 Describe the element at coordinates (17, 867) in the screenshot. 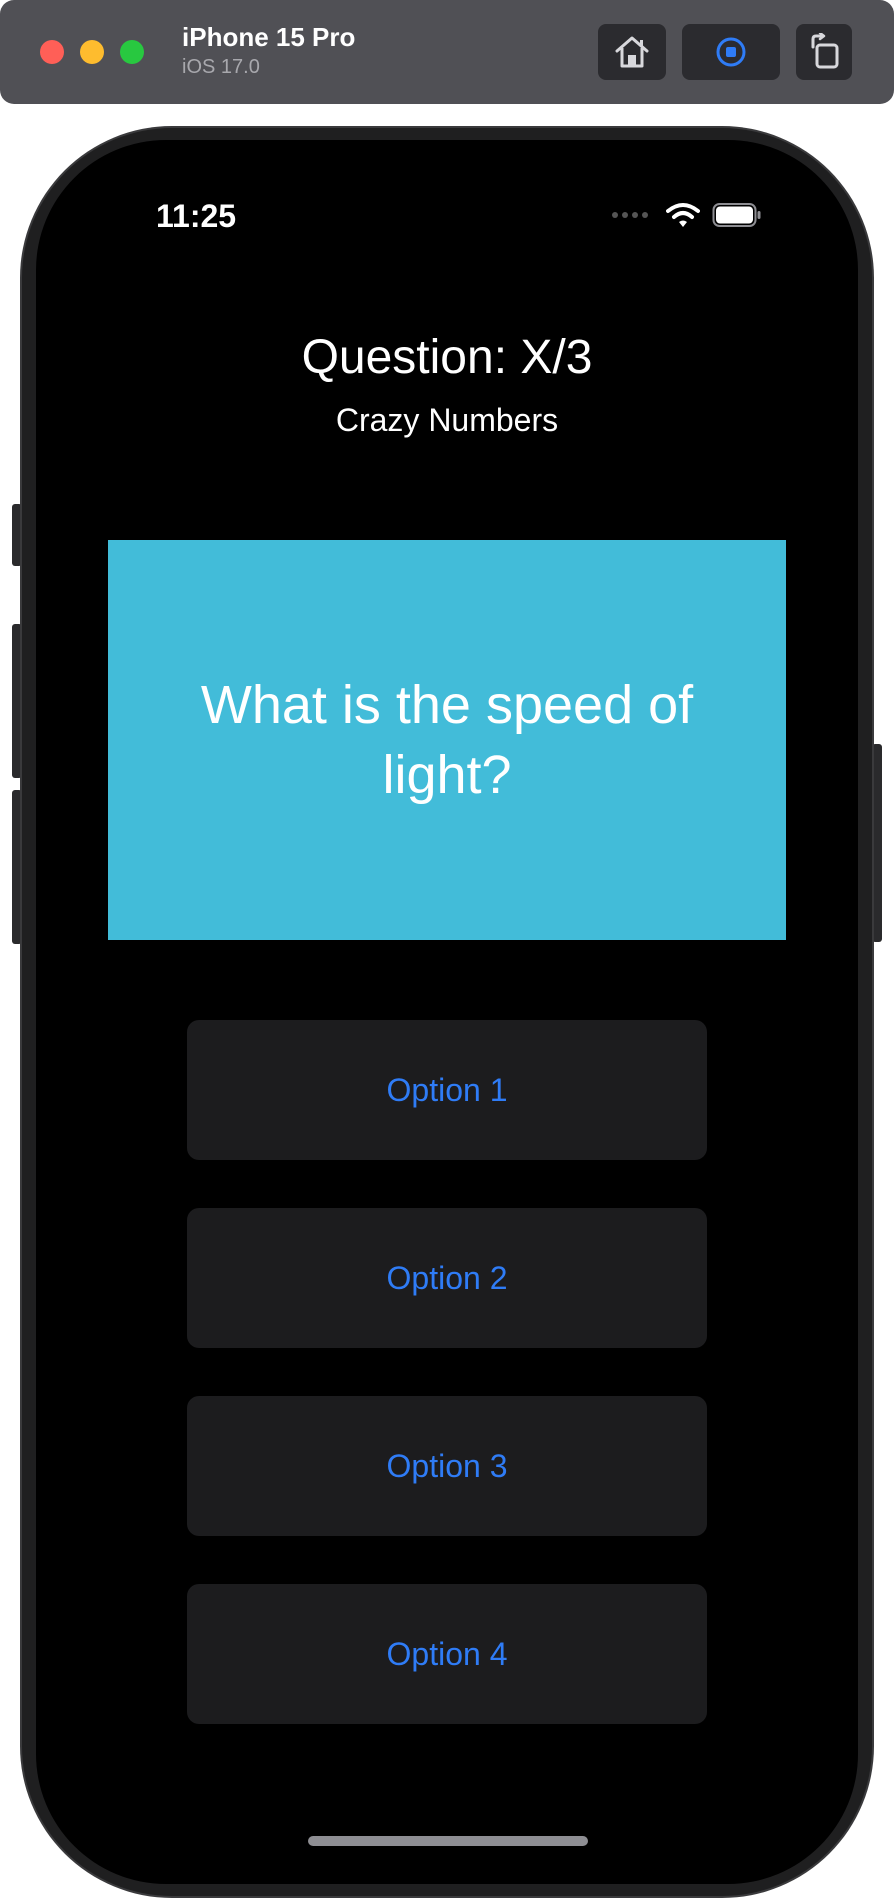

I see `volume-down-button` at that location.